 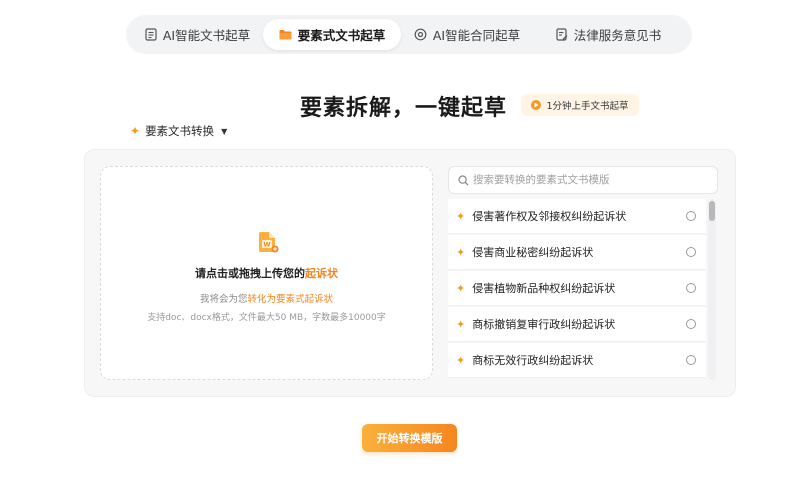 What do you see at coordinates (250, 273) in the screenshot?
I see `upload-title-text: 请点击或拖拽上传您的` at bounding box center [250, 273].